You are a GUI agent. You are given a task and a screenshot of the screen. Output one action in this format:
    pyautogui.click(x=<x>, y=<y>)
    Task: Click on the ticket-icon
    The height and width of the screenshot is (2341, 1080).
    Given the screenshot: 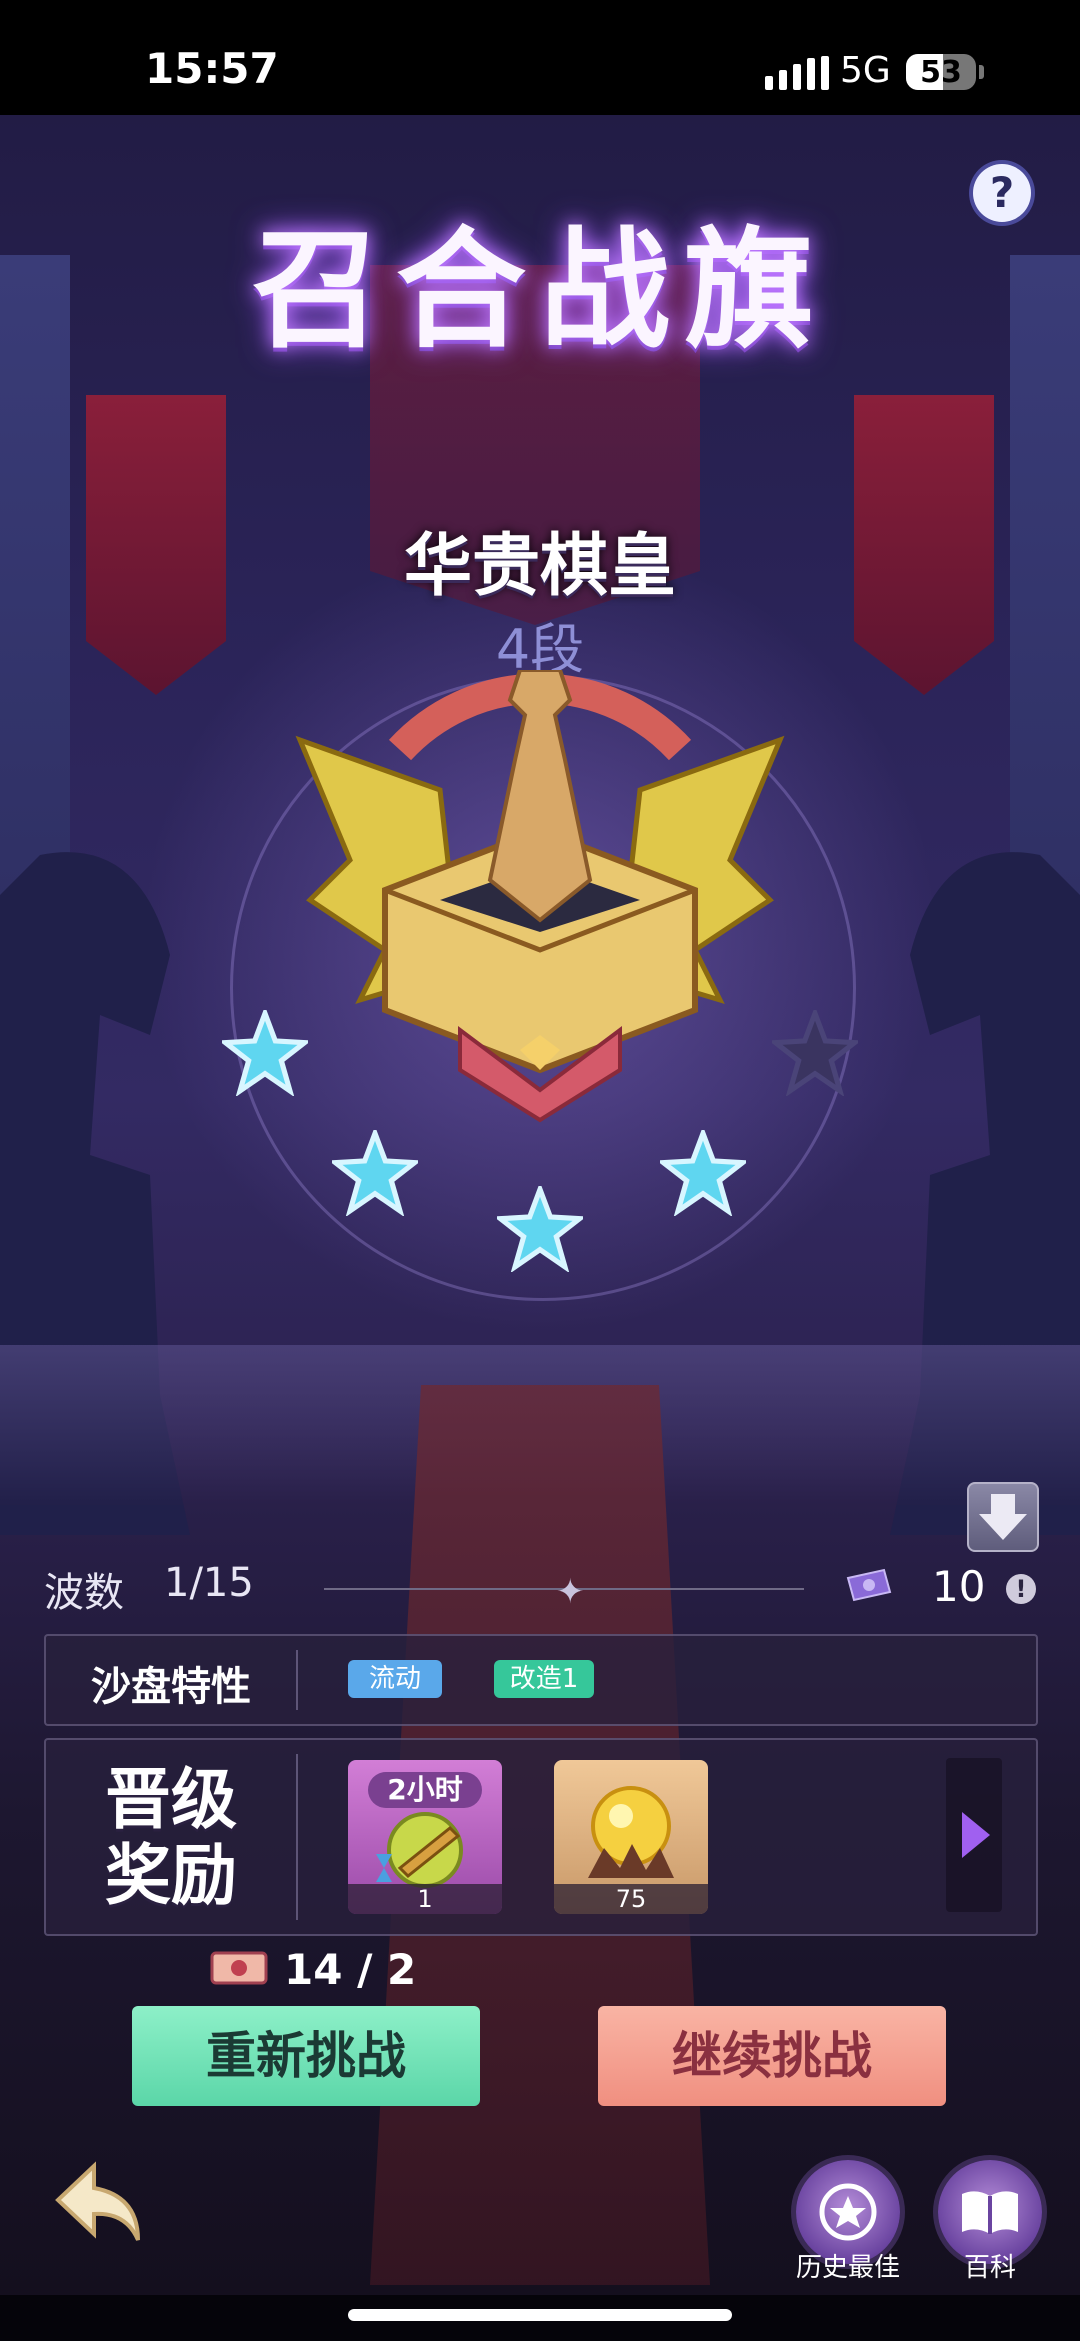 What is the action you would take?
    pyautogui.click(x=869, y=1585)
    